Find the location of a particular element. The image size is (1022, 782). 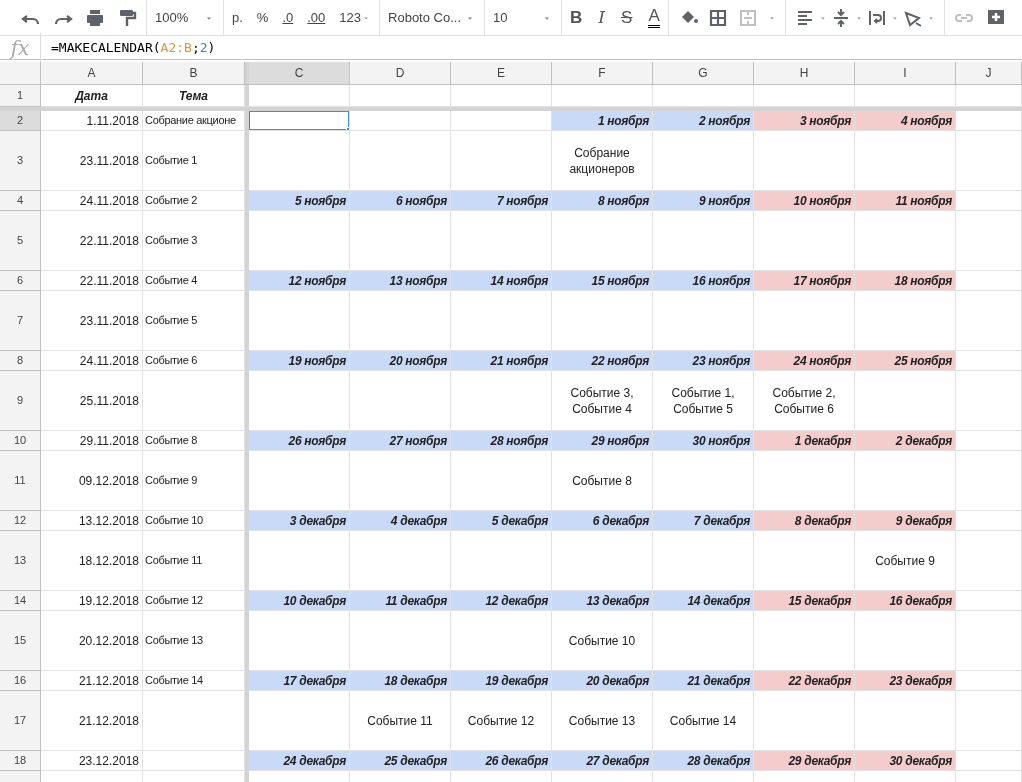

day-cell: 20 декабря is located at coordinates (602, 681).